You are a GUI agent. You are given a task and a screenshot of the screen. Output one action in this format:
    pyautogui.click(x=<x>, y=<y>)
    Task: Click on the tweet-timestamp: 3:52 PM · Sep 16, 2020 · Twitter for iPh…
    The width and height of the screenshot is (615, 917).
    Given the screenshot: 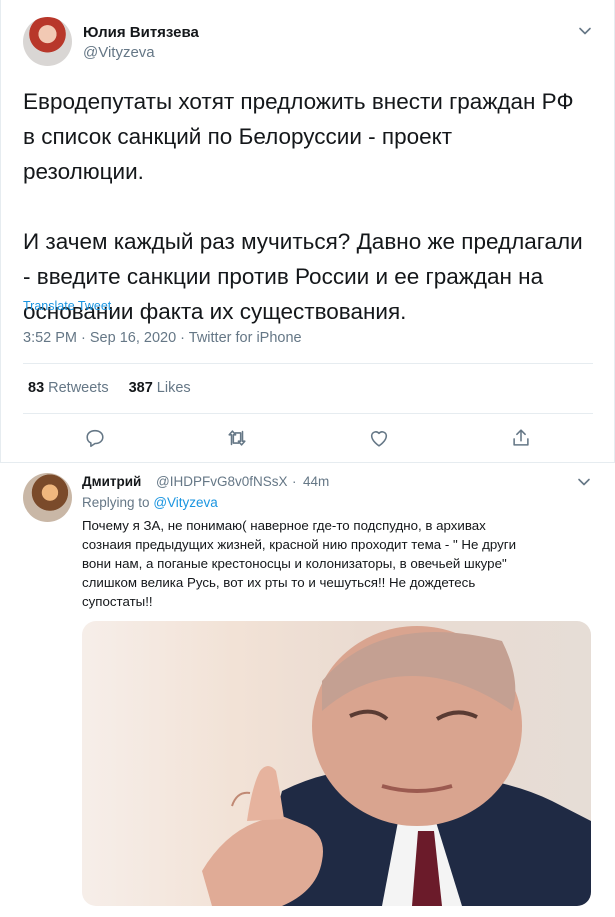 What is the action you would take?
    pyautogui.click(x=162, y=338)
    